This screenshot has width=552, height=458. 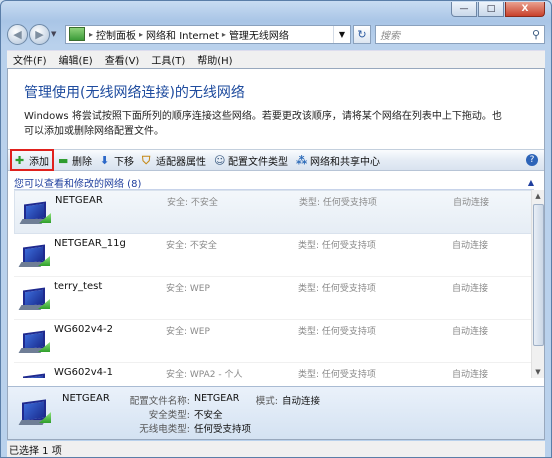 What do you see at coordinates (86, 398) in the screenshot?
I see `details-network-name: NETGEAR` at bounding box center [86, 398].